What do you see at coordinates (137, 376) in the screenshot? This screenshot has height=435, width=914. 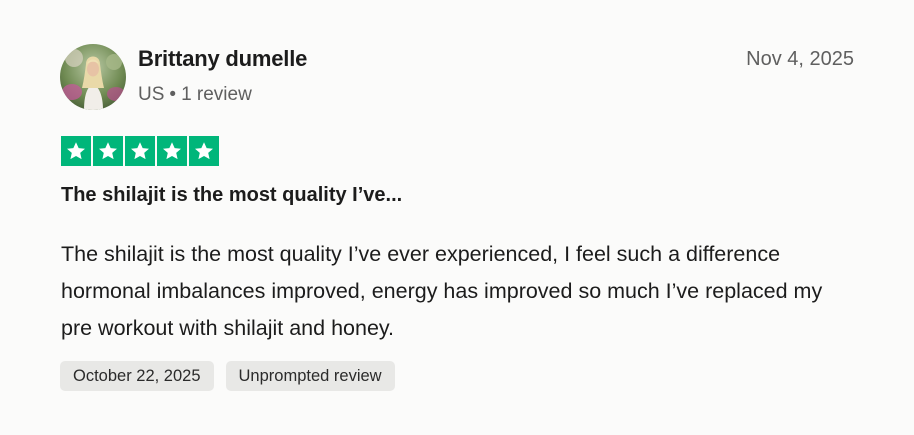 I see `experience-date-tag: October 22, 2025` at bounding box center [137, 376].